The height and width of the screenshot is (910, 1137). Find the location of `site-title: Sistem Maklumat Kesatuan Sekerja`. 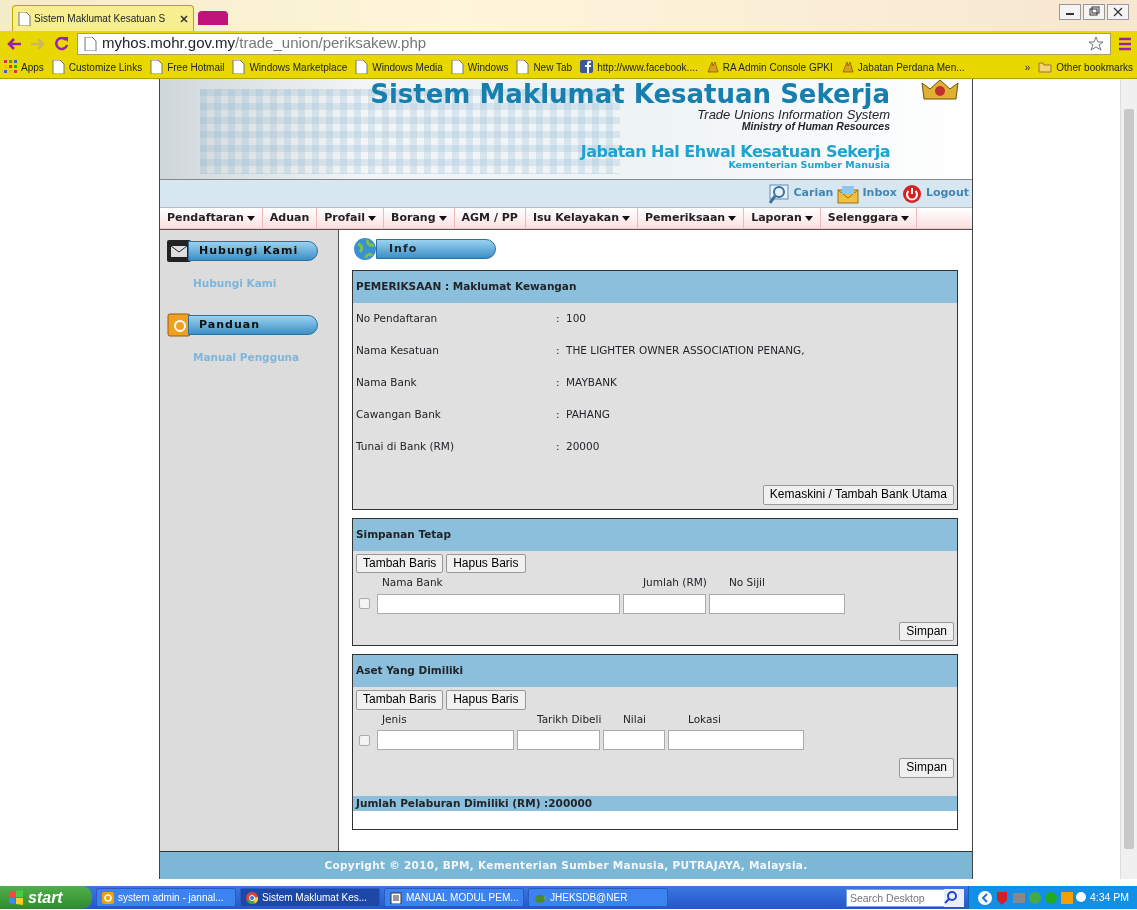

site-title: Sistem Maklumat Kesatuan Sekerja is located at coordinates (630, 95).